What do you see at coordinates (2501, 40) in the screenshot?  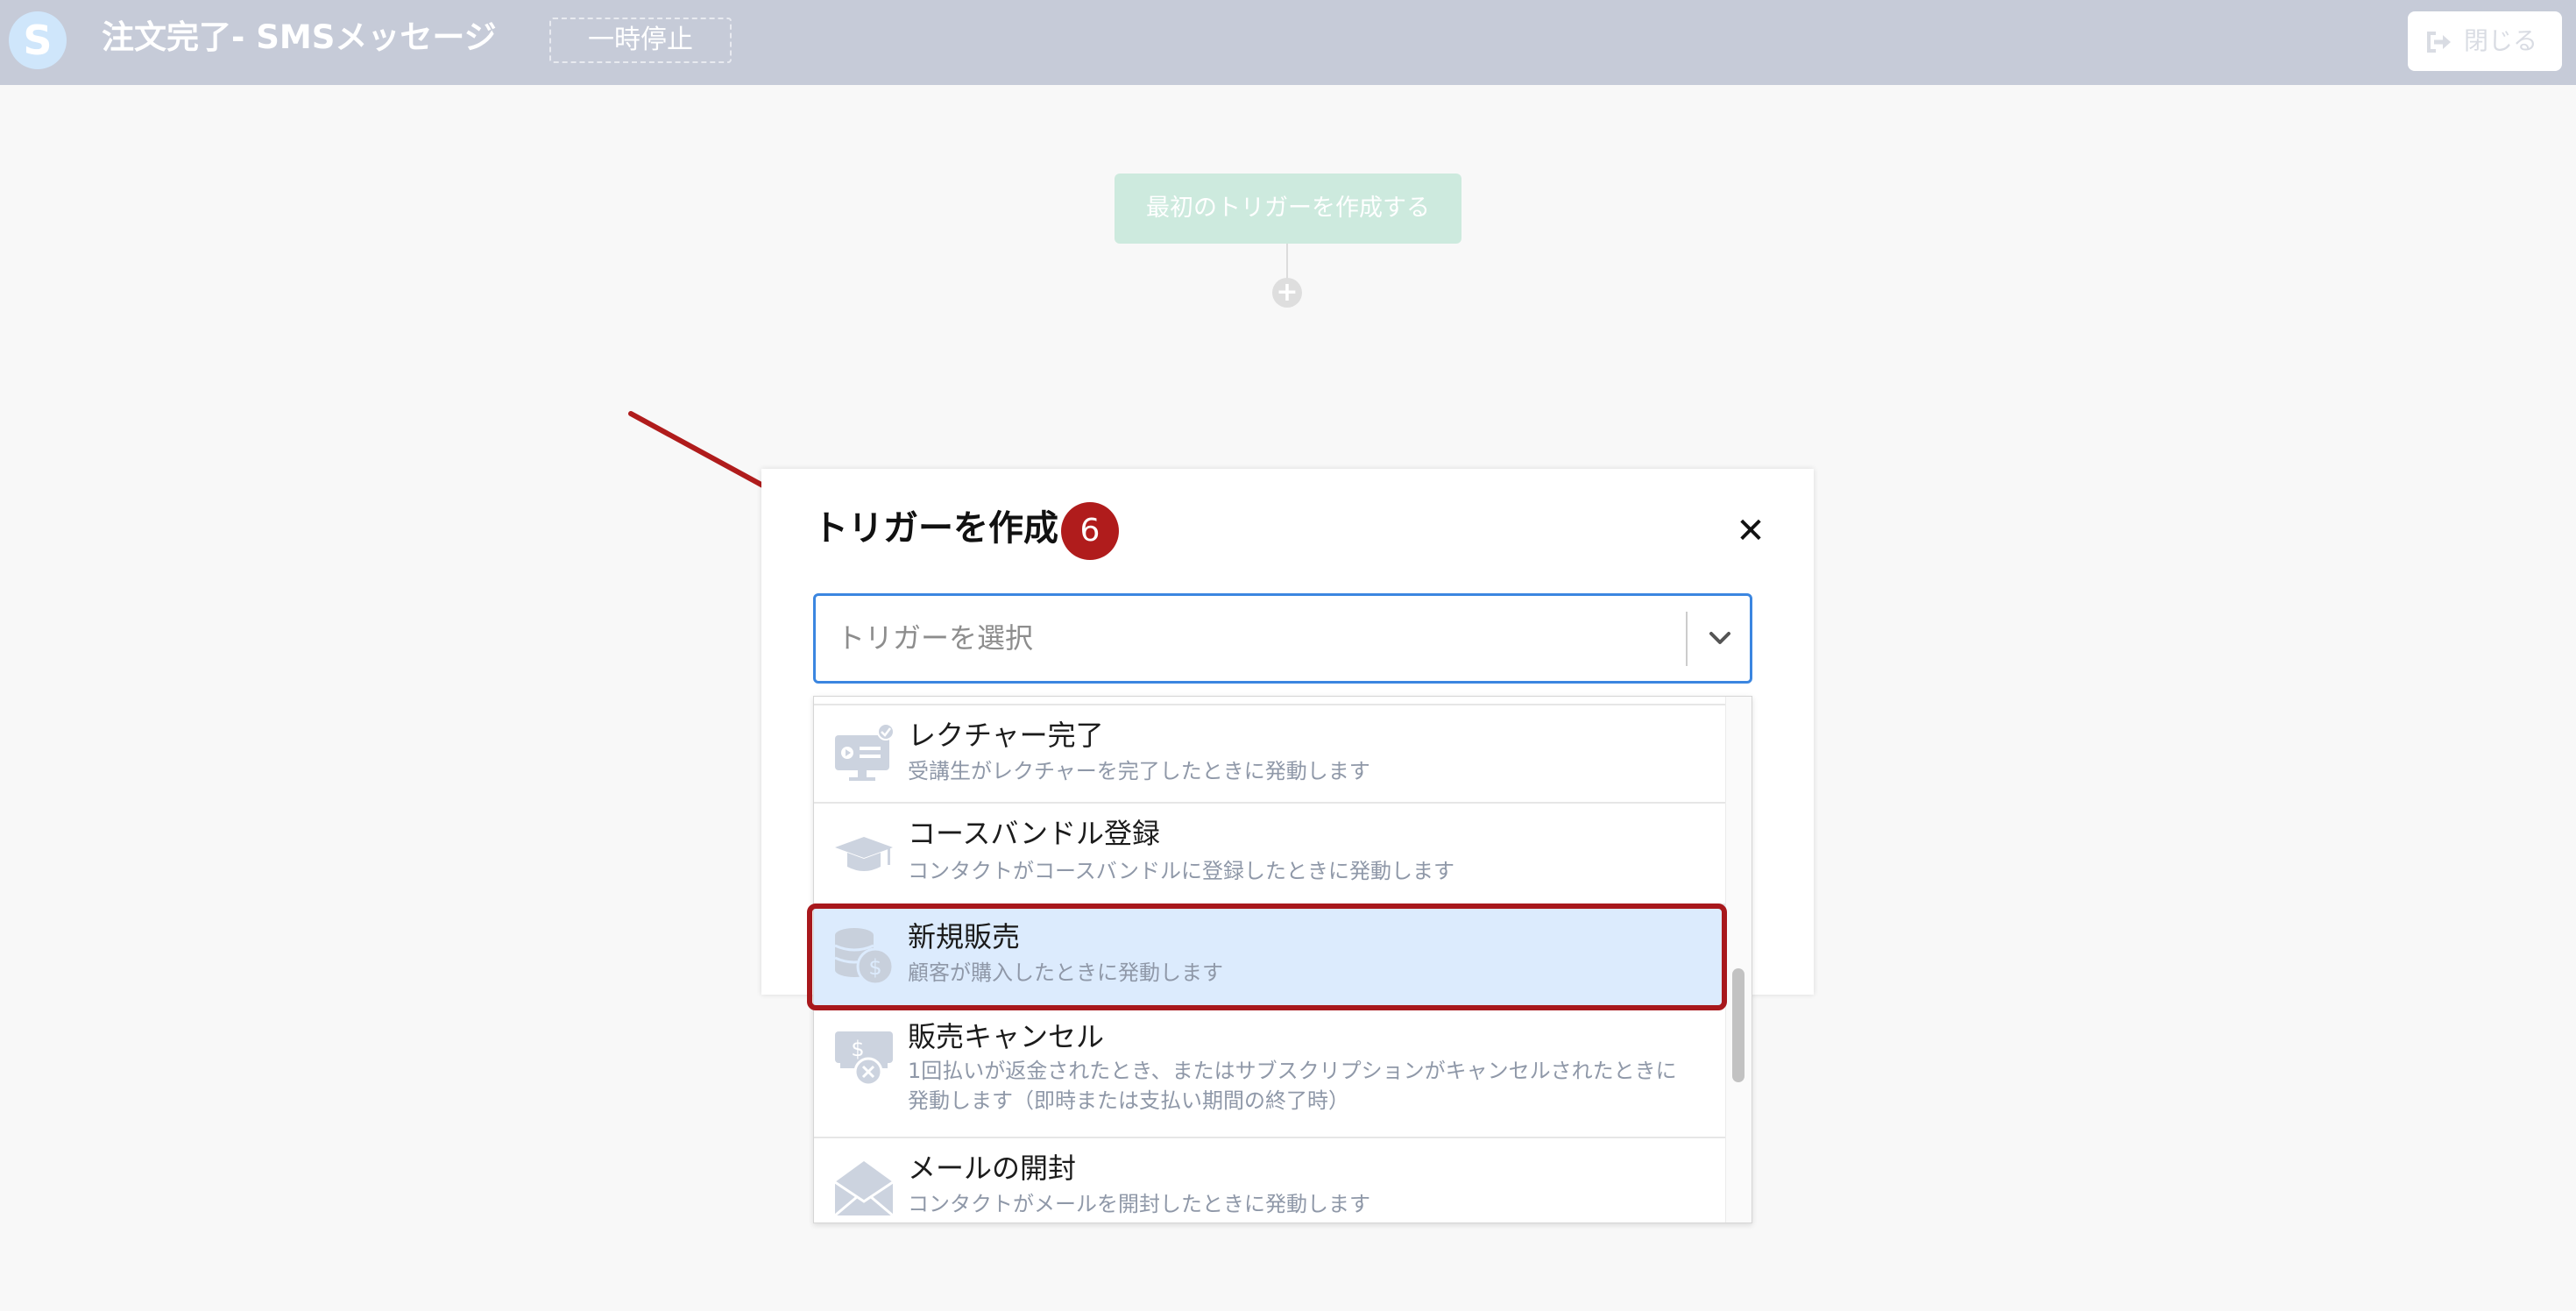 I see `close-label: 閉じる` at bounding box center [2501, 40].